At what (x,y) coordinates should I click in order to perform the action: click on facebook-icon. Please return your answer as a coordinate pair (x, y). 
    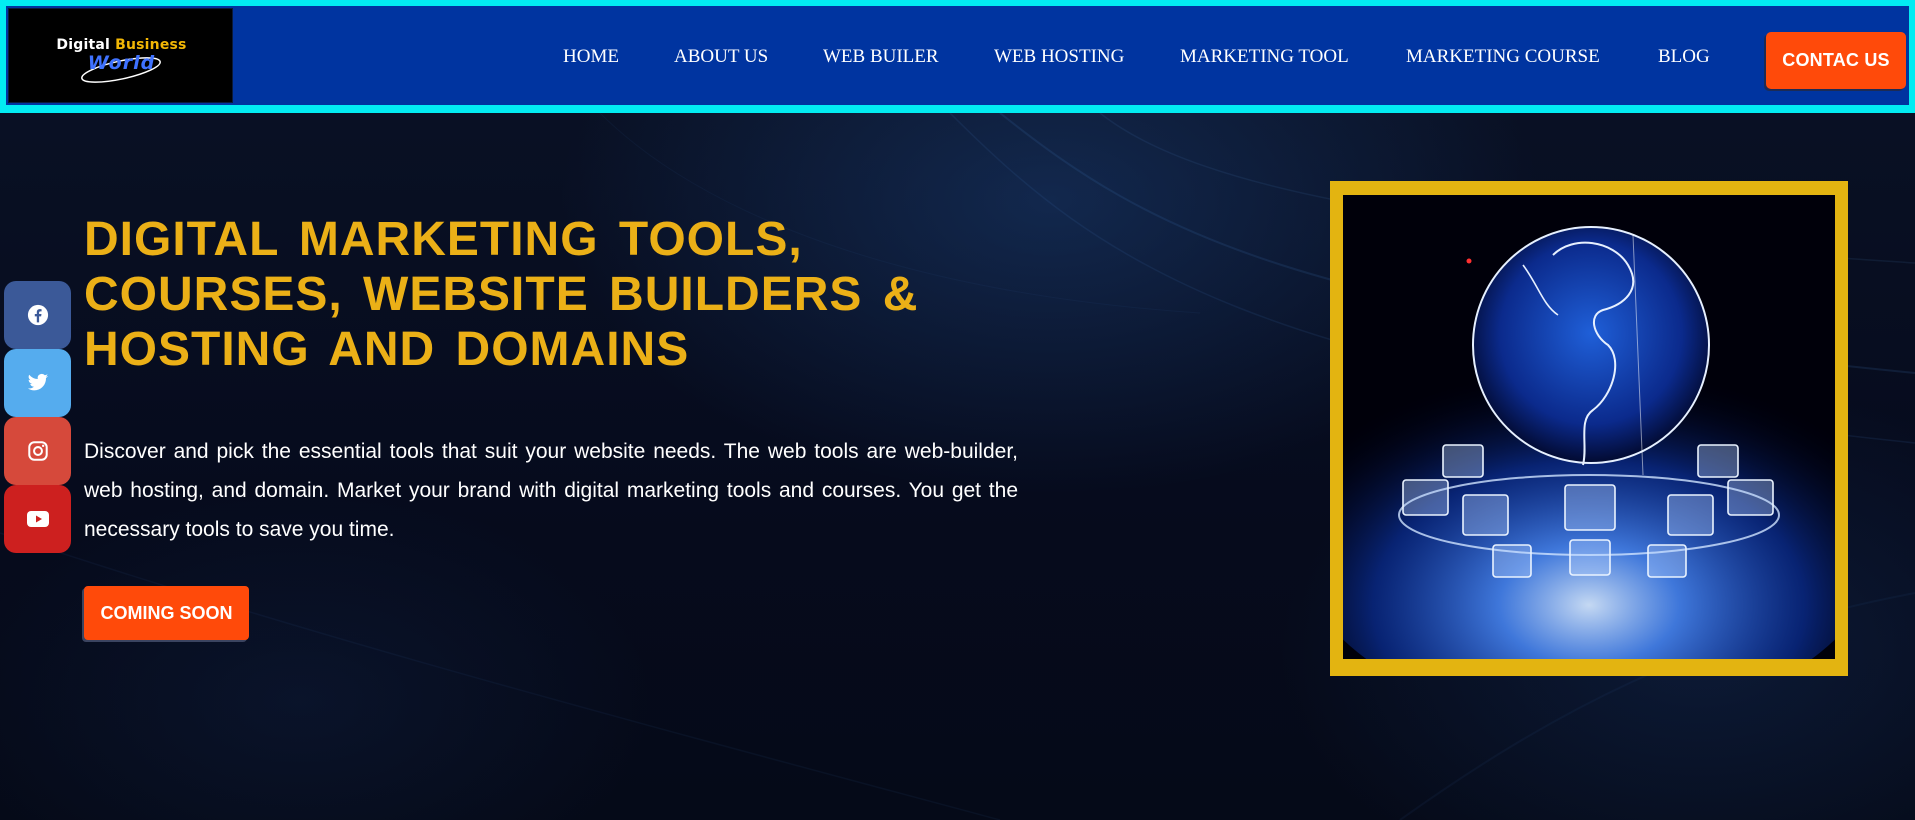
    Looking at the image, I should click on (37, 315).